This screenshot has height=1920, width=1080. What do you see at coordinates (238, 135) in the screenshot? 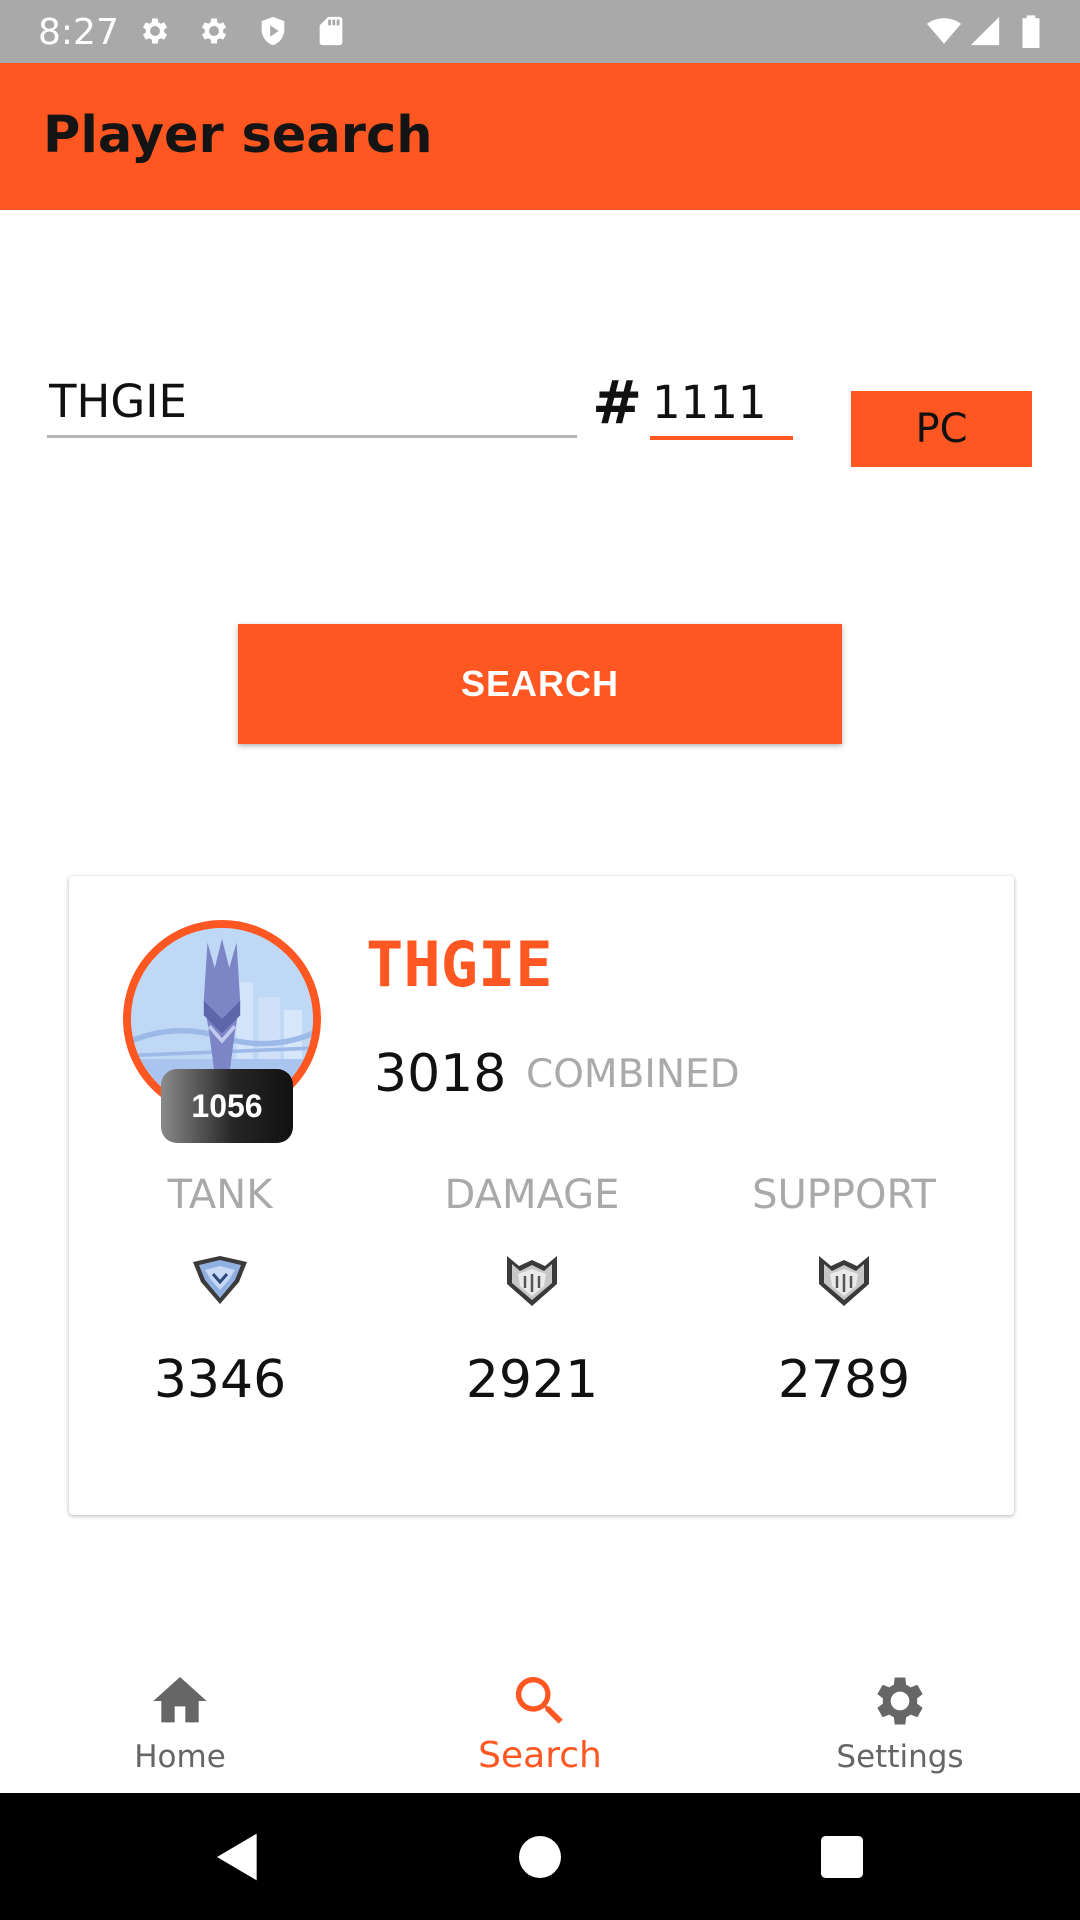
I see `page-title: Player search` at bounding box center [238, 135].